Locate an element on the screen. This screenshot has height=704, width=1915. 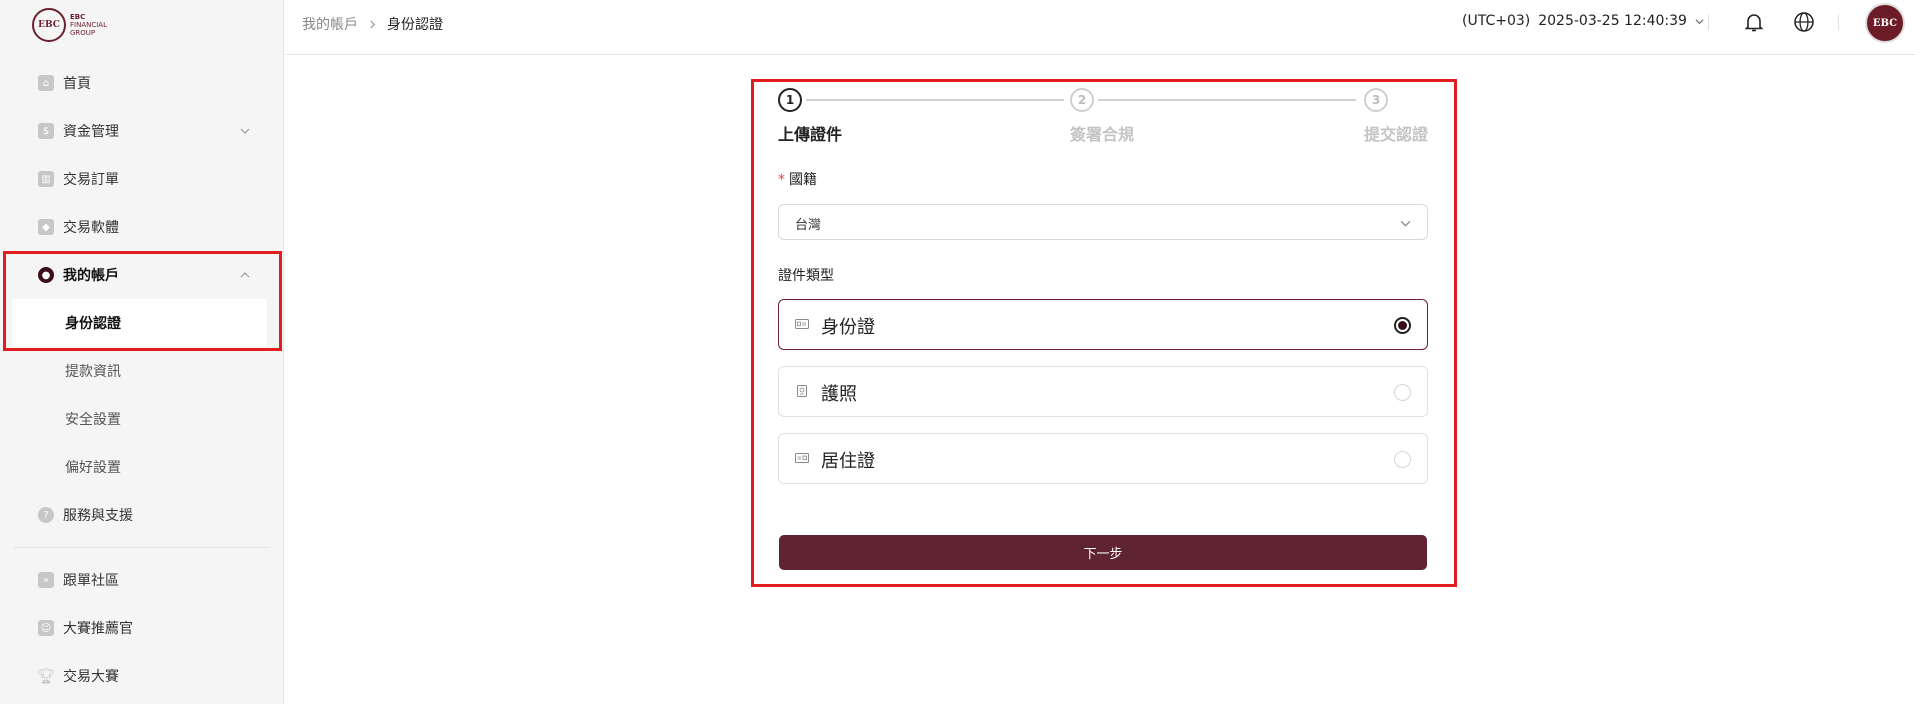
wallet-icon: $ is located at coordinates (46, 131).